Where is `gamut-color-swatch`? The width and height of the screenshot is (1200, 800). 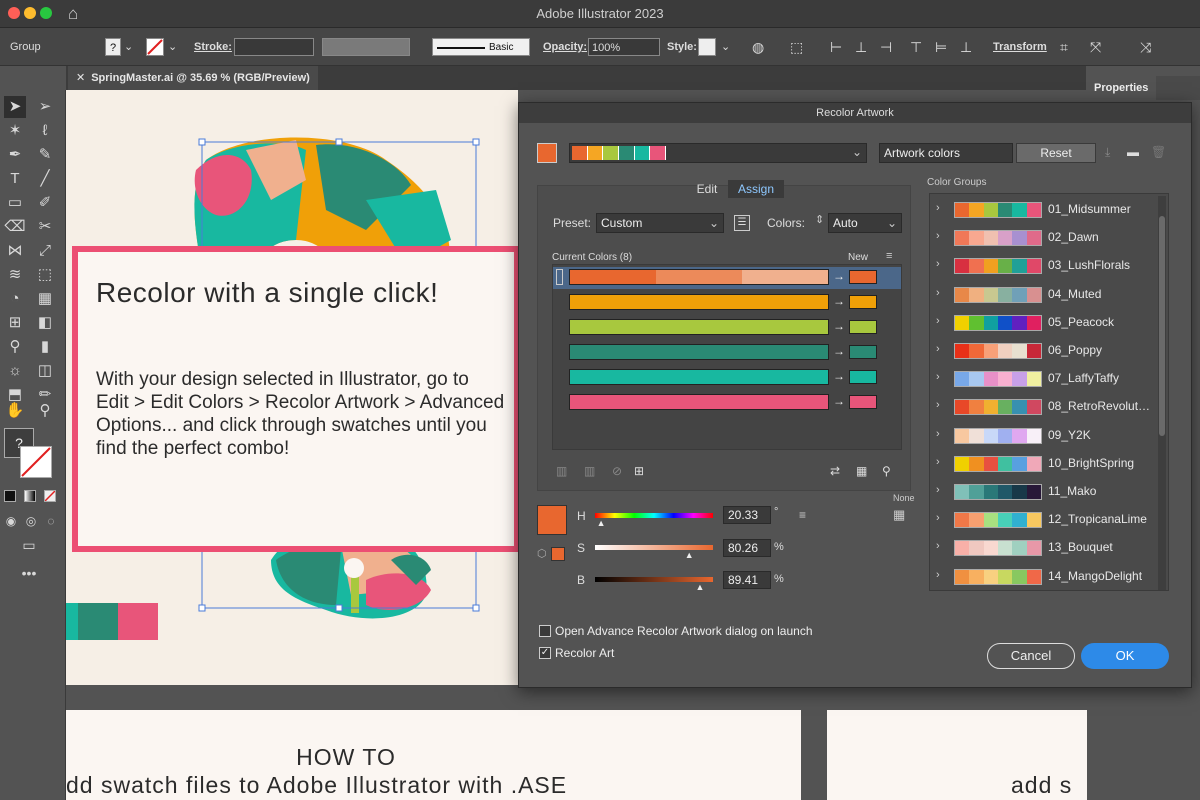 gamut-color-swatch is located at coordinates (558, 554).